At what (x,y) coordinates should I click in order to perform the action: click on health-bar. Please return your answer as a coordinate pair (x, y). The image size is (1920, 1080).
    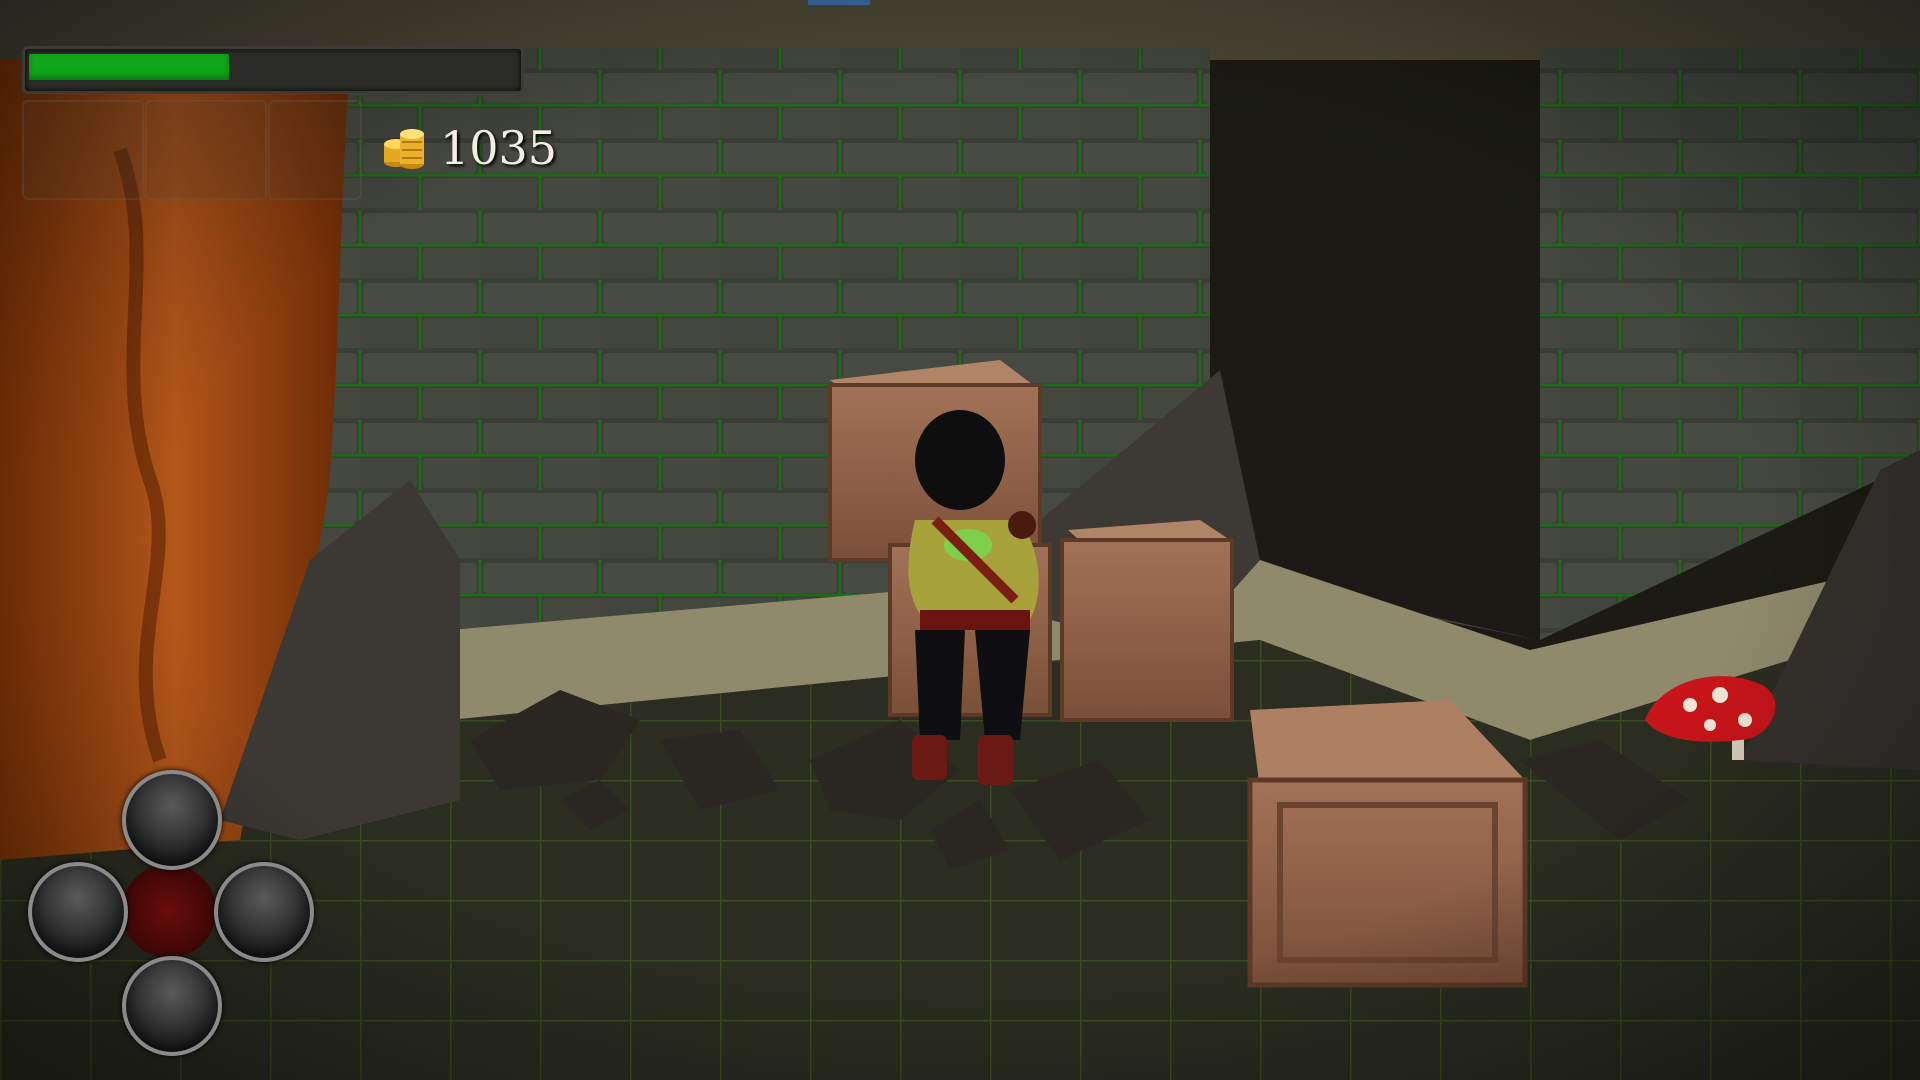
    Looking at the image, I should click on (273, 70).